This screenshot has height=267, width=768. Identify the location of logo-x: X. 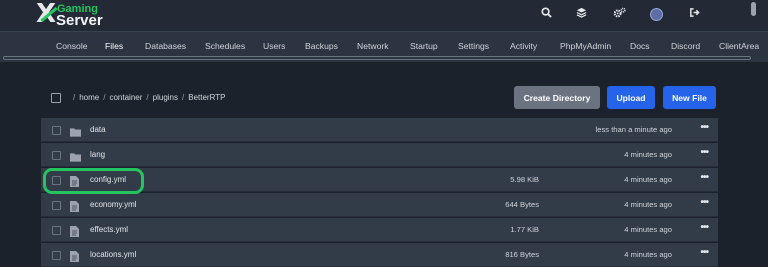
(46, 14).